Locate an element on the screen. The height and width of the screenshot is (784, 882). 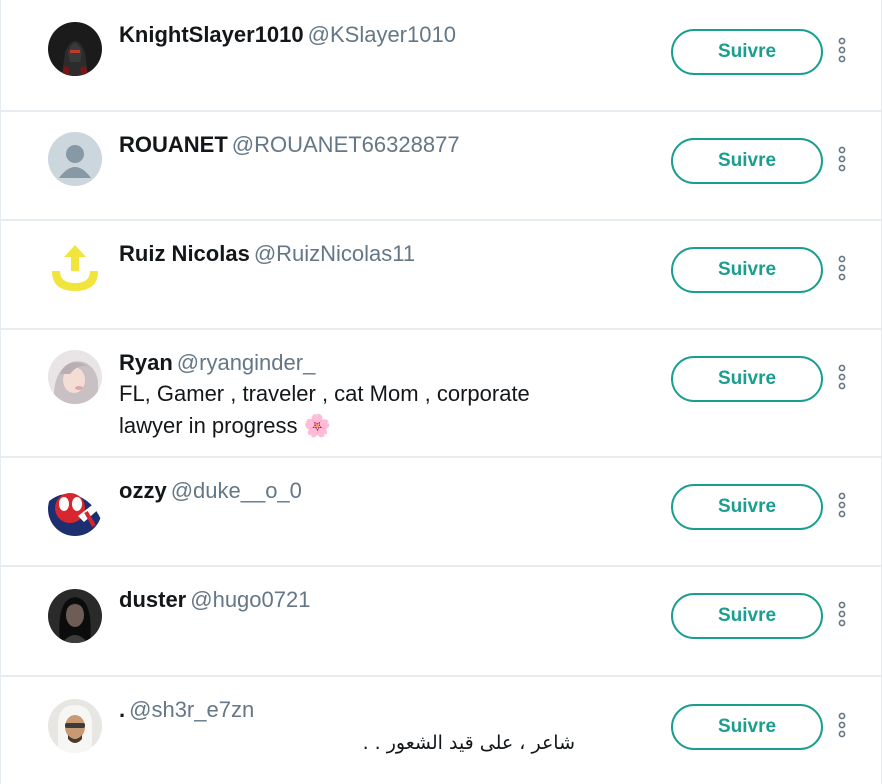
spider-character-icon is located at coordinates (75, 509).